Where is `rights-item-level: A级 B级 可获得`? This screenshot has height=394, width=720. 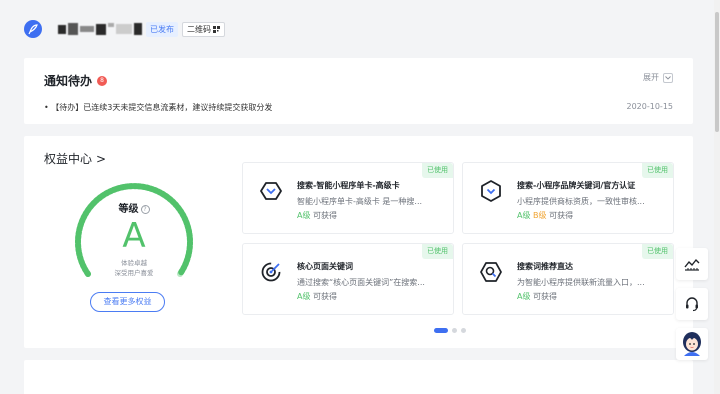
rights-item-level: A级 B级 可获得 is located at coordinates (545, 215).